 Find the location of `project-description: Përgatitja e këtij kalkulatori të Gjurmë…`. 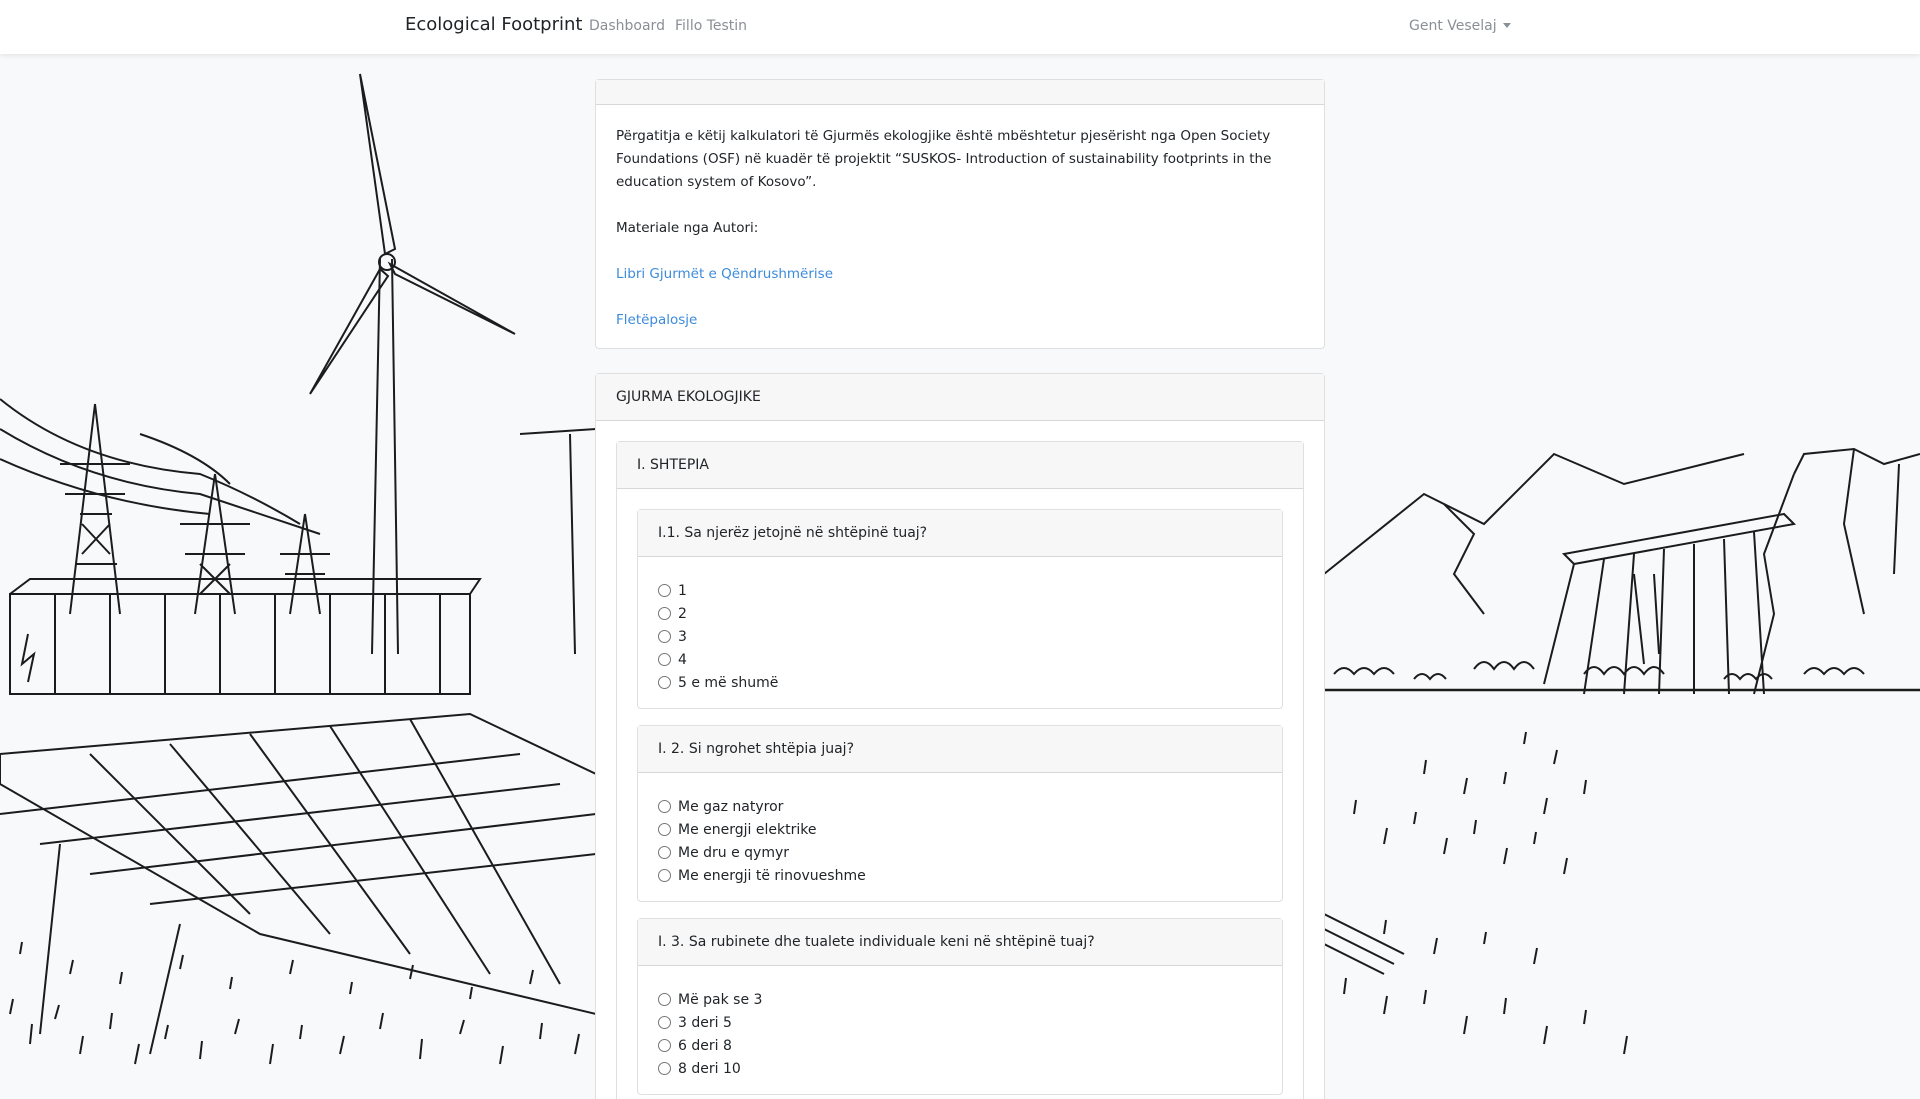

project-description: Përgatitja e këtij kalkulatori të Gjurmë… is located at coordinates (944, 159).